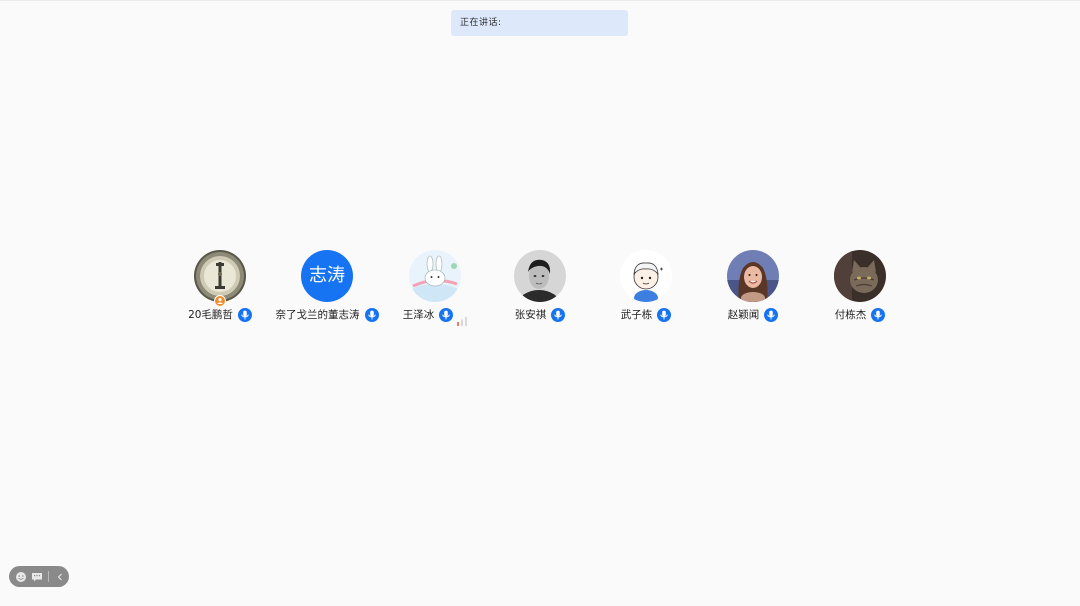  Describe the element at coordinates (418, 315) in the screenshot. I see `participant-name: 王泽冰` at that location.